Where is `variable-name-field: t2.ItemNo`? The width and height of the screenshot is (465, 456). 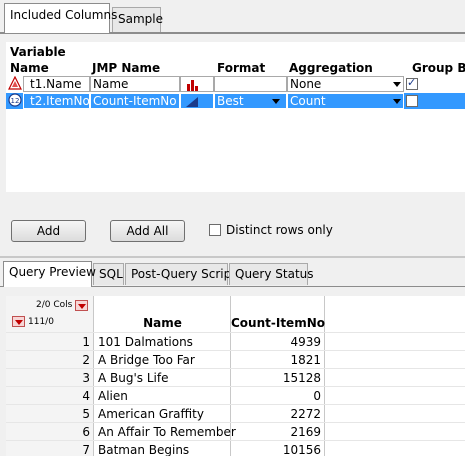 variable-name-field: t2.ItemNo is located at coordinates (56, 101).